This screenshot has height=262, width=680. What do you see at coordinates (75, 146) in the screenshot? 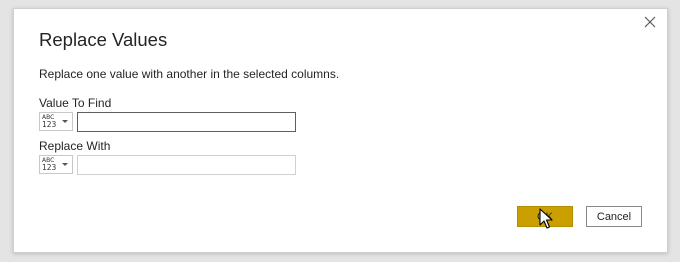
I see `replace-with-label: Replace With` at bounding box center [75, 146].